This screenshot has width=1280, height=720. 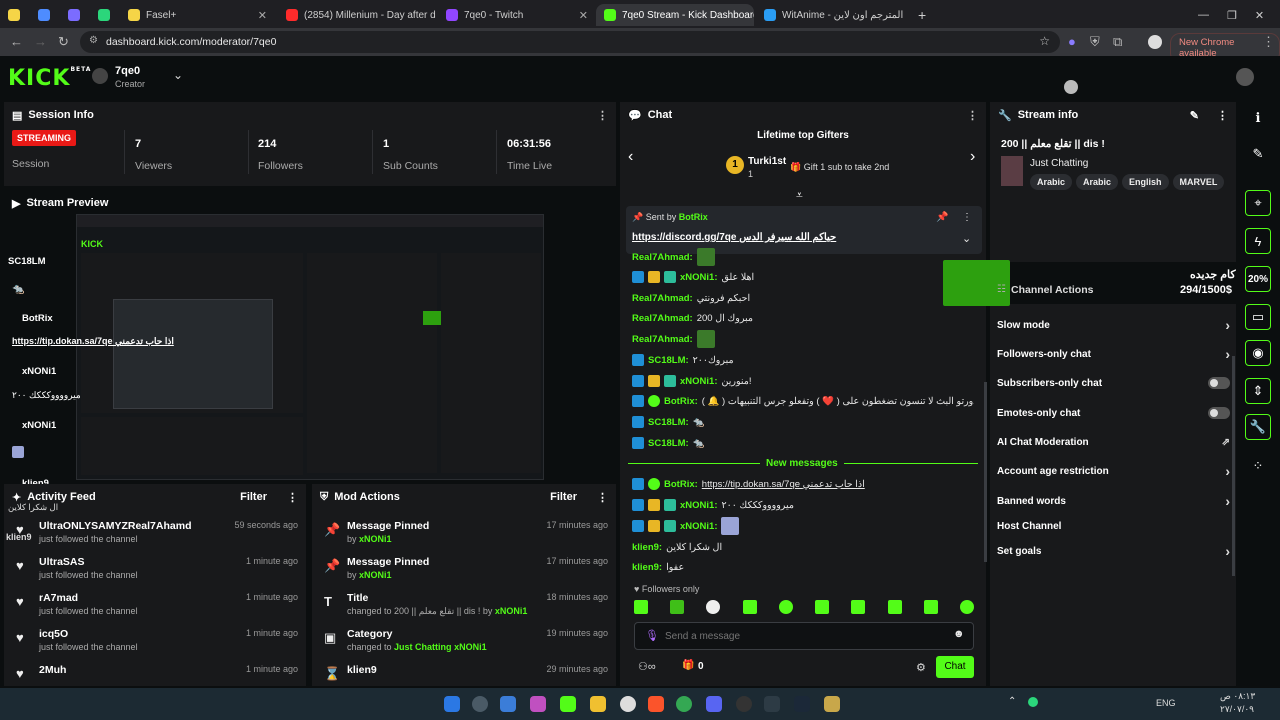 I want to click on action-subscribers-only: Subscribers-only chat, so click(x=1113, y=383).